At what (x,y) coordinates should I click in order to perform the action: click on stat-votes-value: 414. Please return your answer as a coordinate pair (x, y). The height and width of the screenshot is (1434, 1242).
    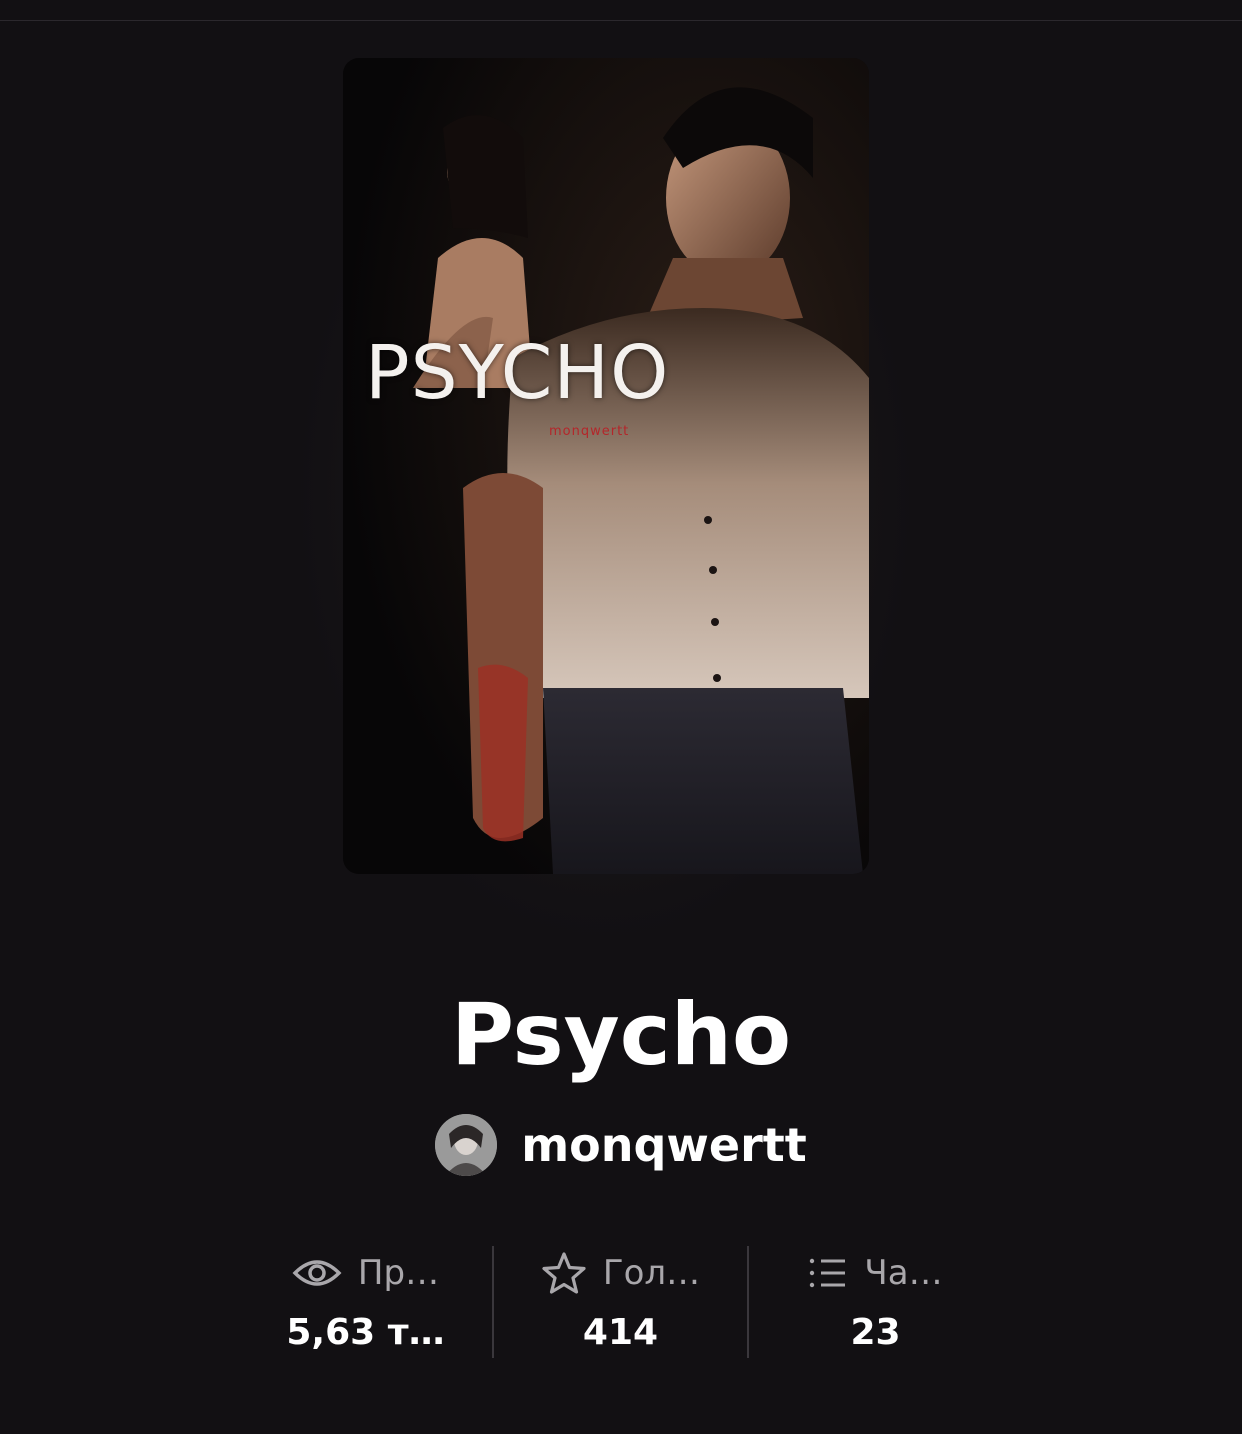
    Looking at the image, I should click on (620, 1332).